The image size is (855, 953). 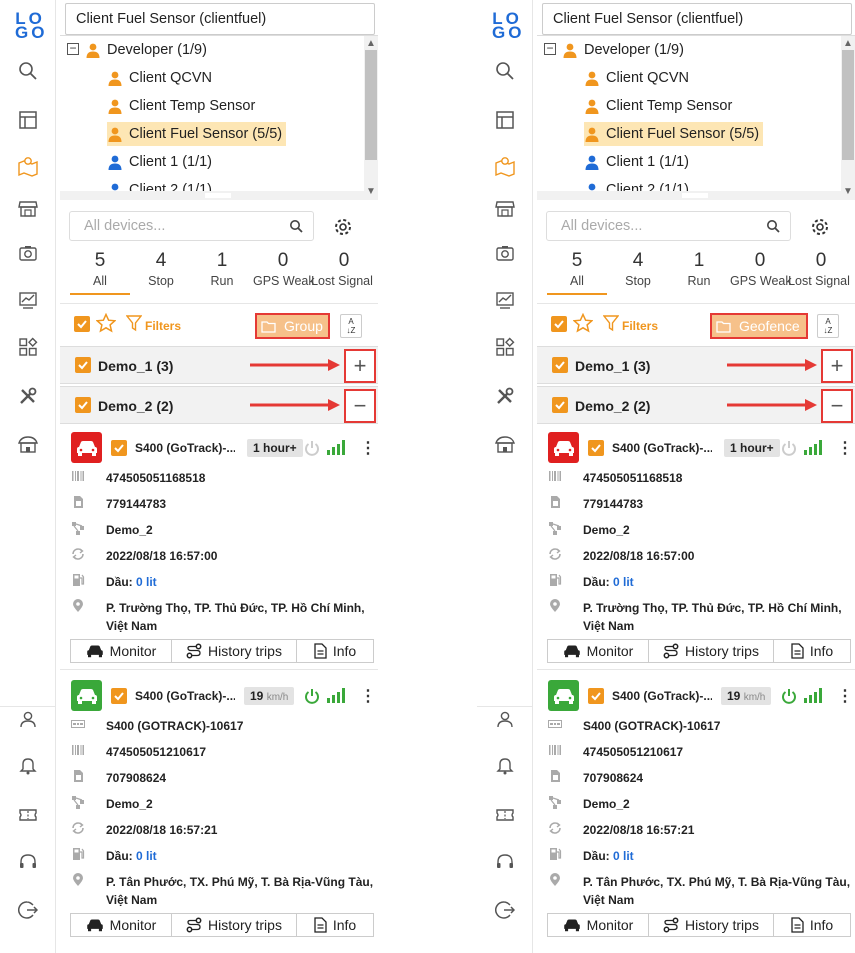 What do you see at coordinates (505, 862) in the screenshot?
I see `headset-icon` at bounding box center [505, 862].